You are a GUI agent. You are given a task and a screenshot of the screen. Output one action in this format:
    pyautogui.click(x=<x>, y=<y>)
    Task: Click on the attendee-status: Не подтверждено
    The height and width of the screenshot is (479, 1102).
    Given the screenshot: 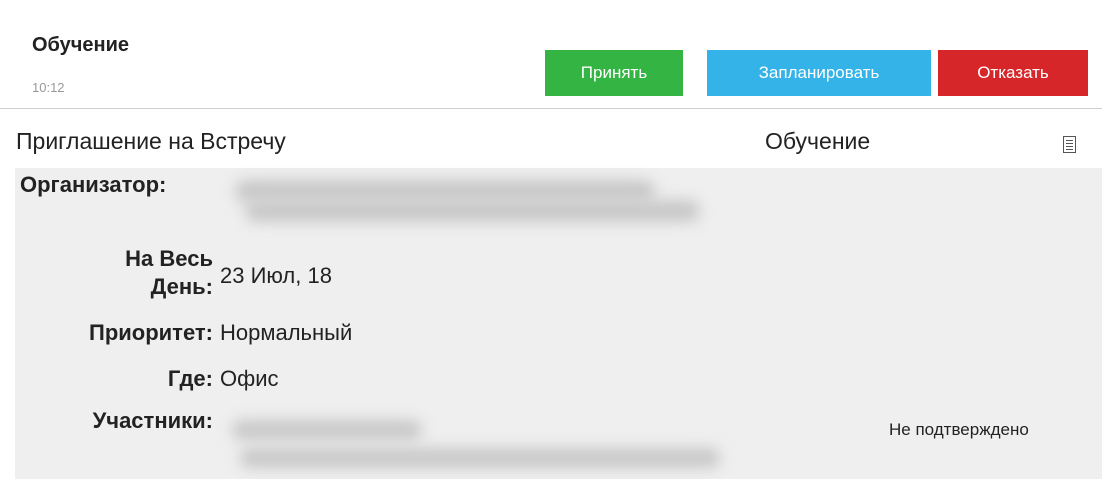 What is the action you would take?
    pyautogui.click(x=959, y=429)
    